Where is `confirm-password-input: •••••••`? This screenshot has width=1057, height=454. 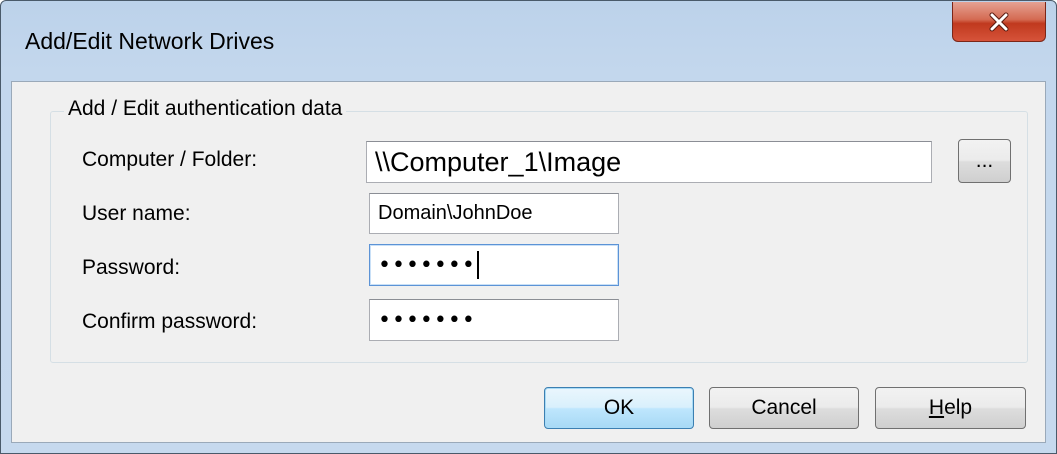 confirm-password-input: ••••••• is located at coordinates (494, 320).